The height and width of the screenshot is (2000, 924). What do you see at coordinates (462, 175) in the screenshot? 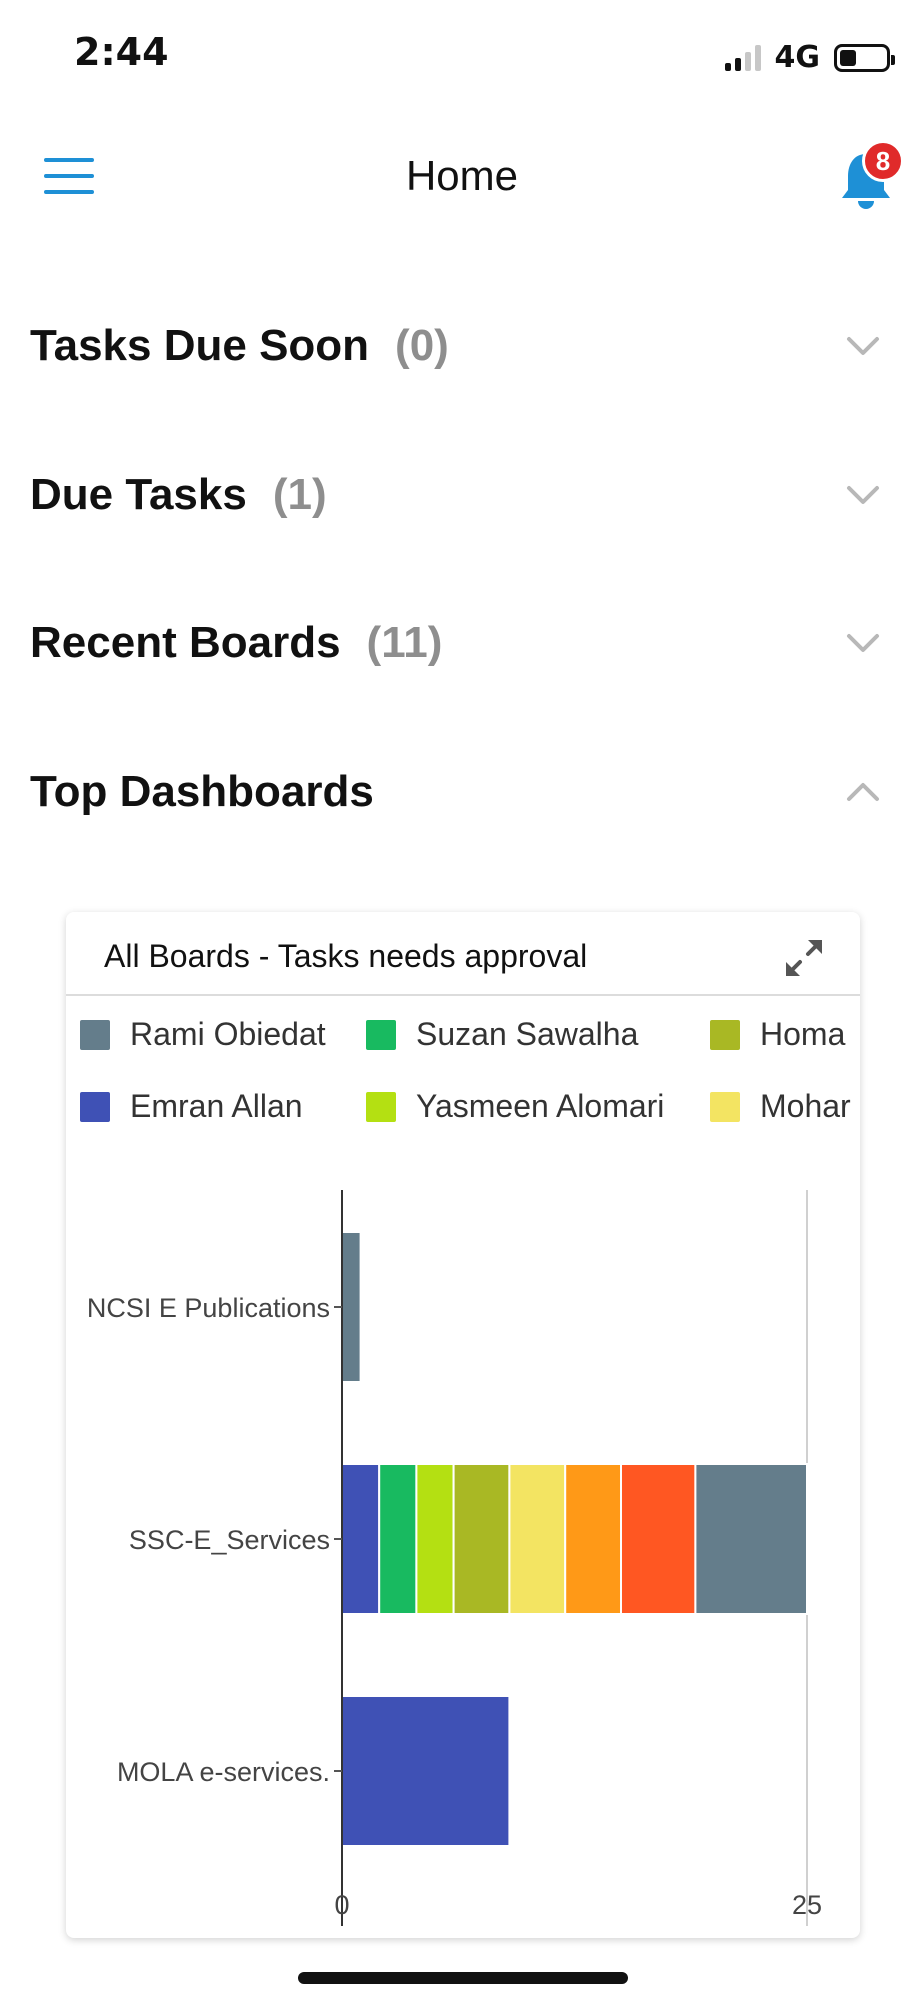
I see `page-title: Home` at bounding box center [462, 175].